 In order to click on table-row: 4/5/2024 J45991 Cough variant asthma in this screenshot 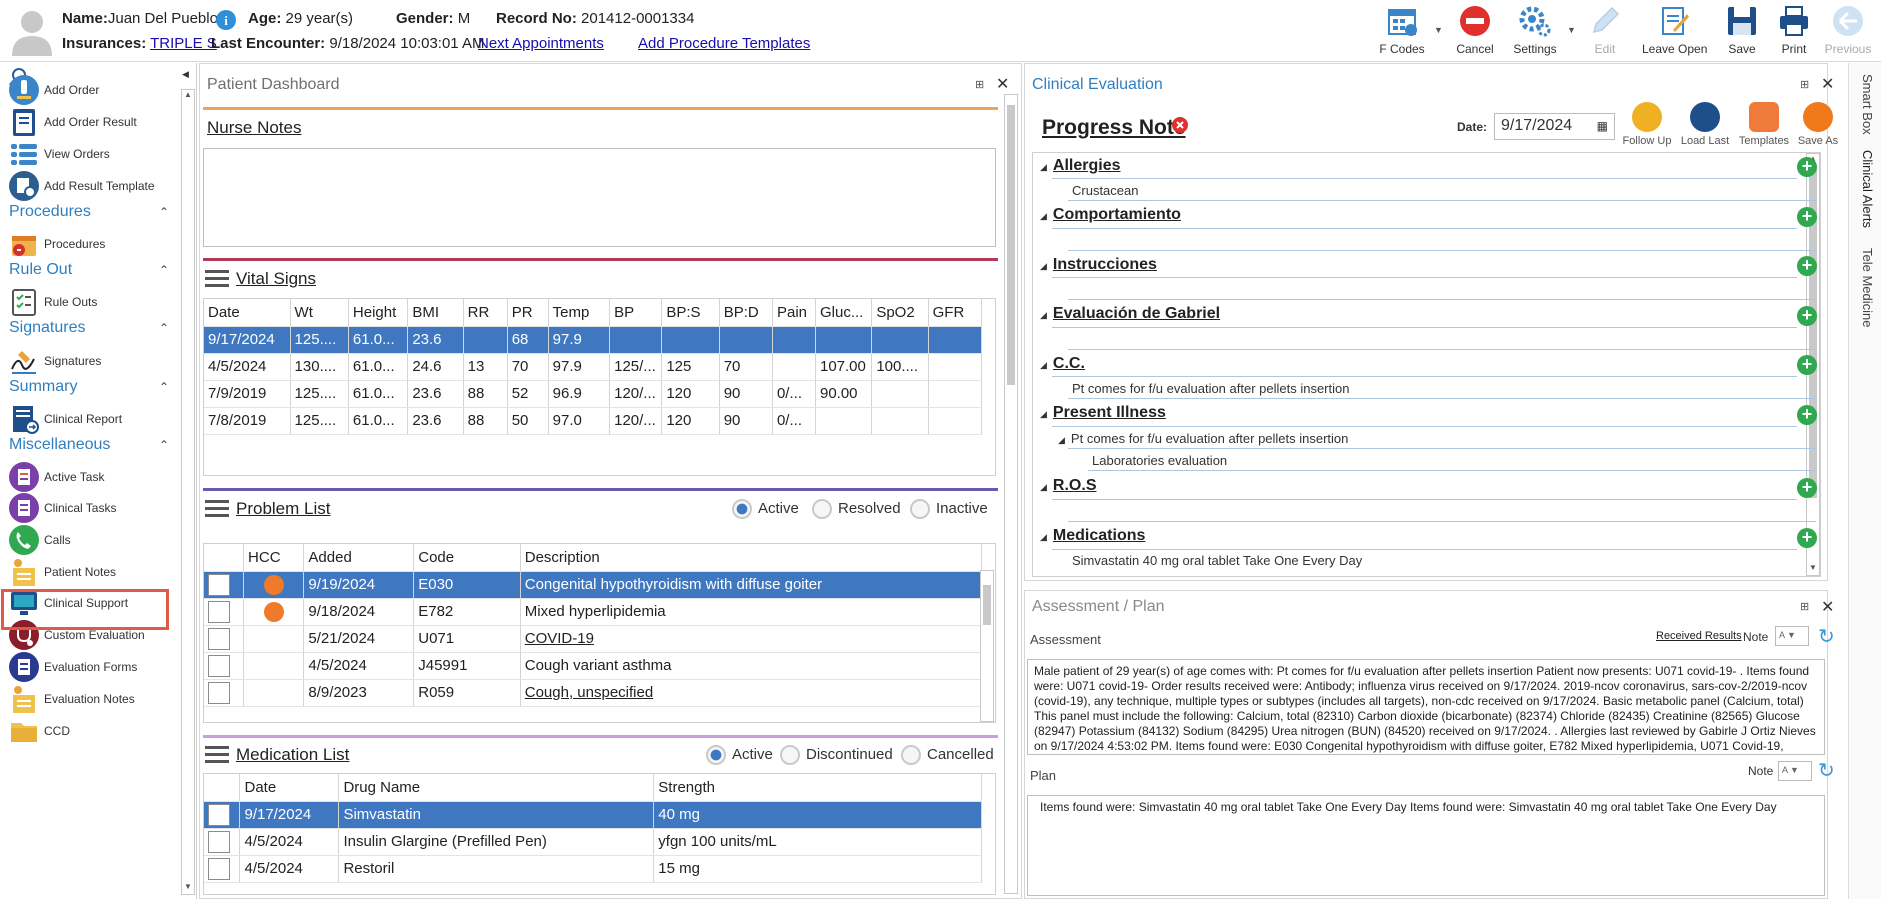, I will do `click(593, 666)`.